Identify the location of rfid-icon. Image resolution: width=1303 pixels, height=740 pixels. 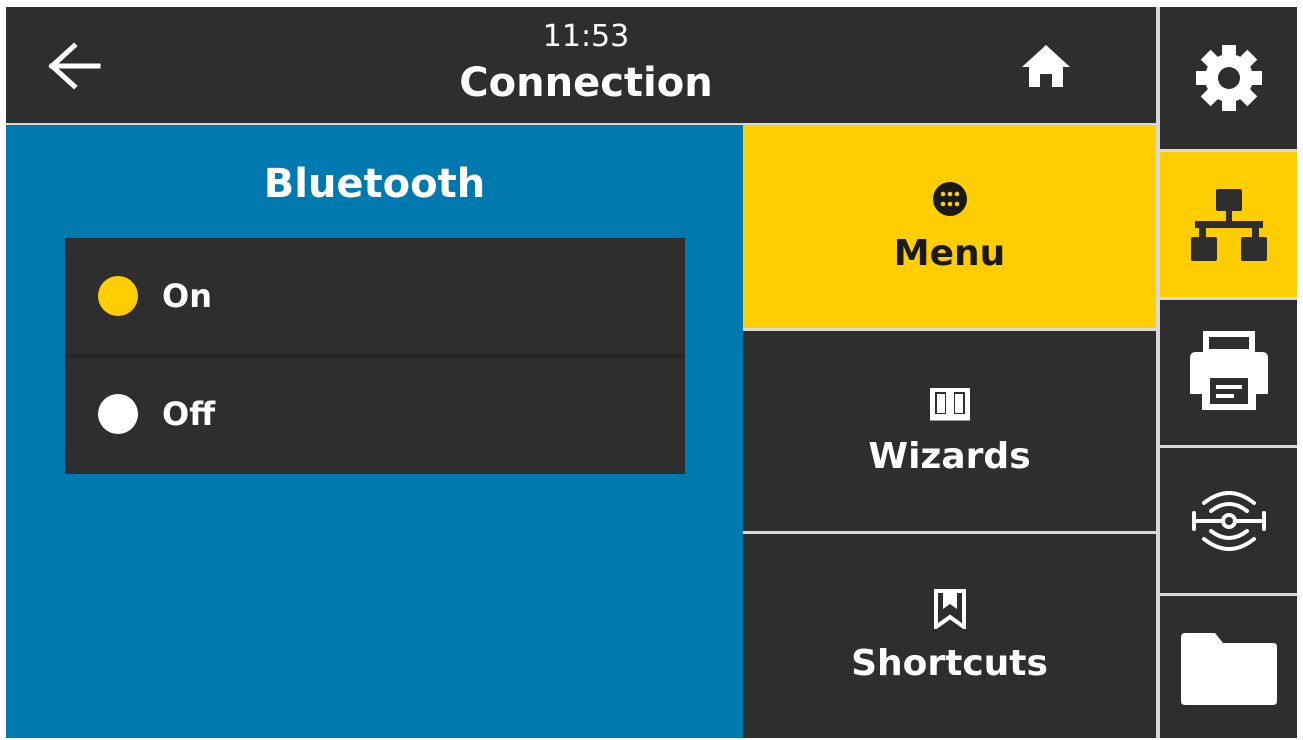
(1228, 520).